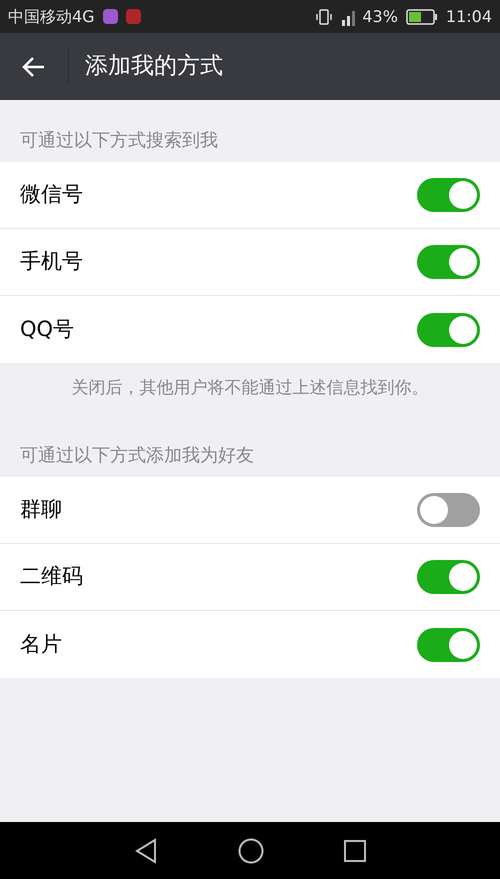  I want to click on setting-row: 群聊, so click(250, 510).